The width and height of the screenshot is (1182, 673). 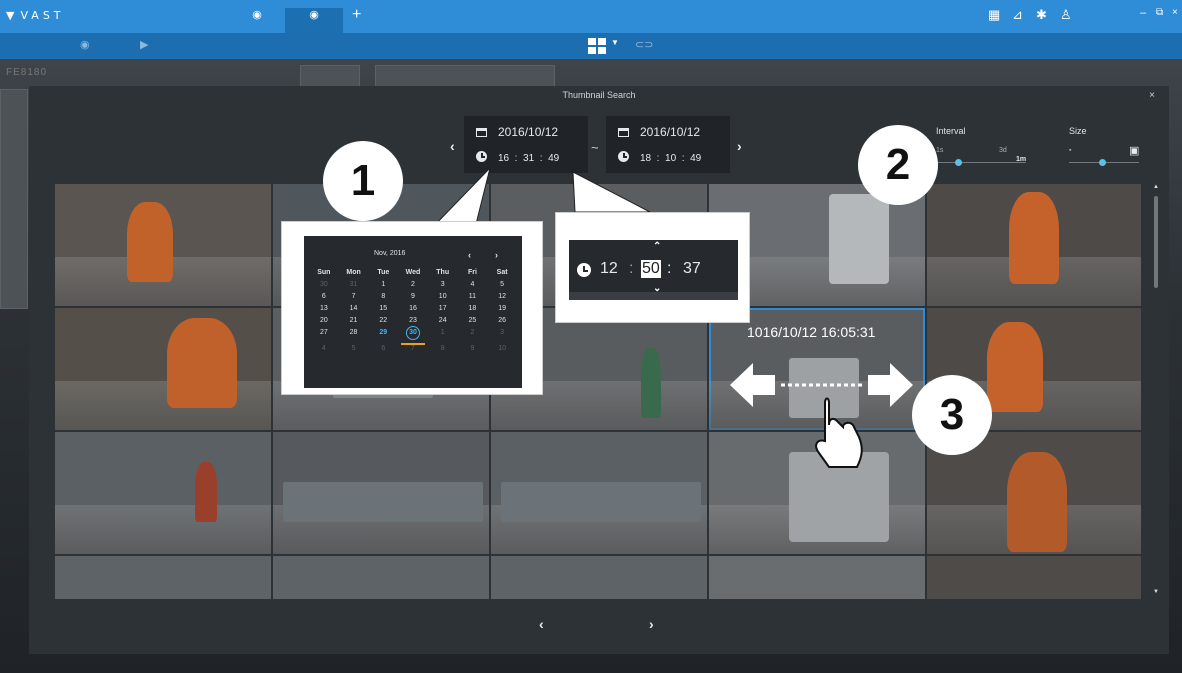 I want to click on calendar-month-label: Nov, 2016, so click(x=390, y=253).